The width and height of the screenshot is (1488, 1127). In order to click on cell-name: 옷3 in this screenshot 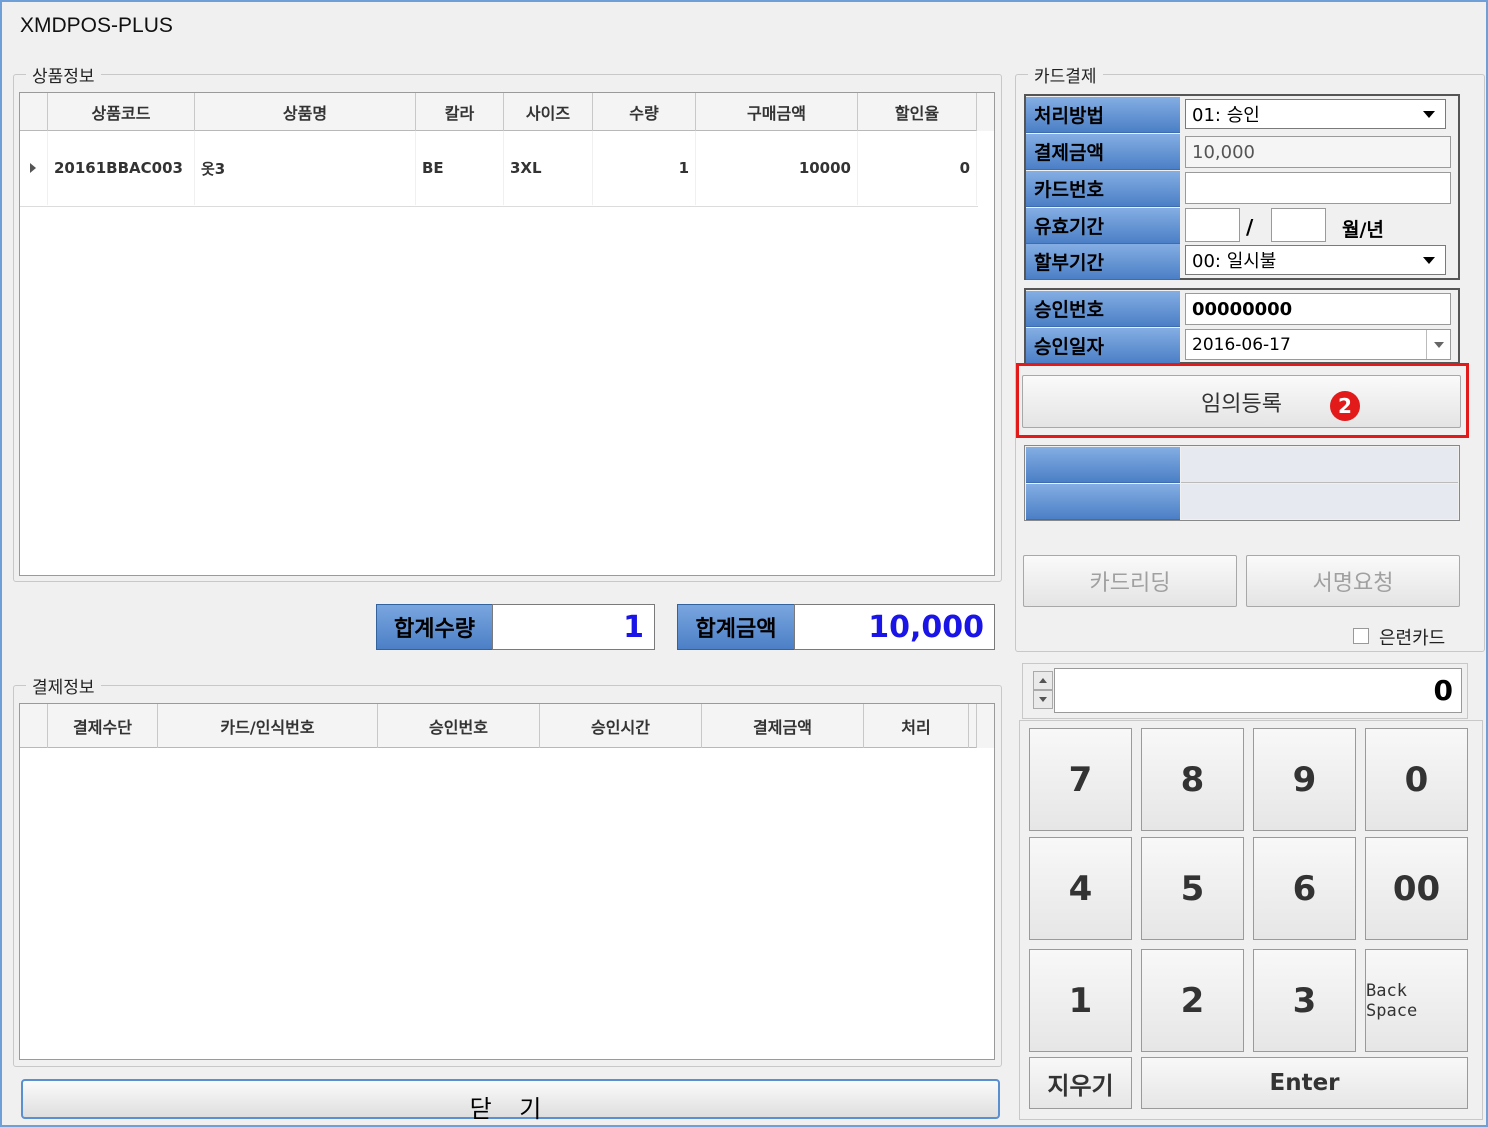, I will do `click(305, 168)`.